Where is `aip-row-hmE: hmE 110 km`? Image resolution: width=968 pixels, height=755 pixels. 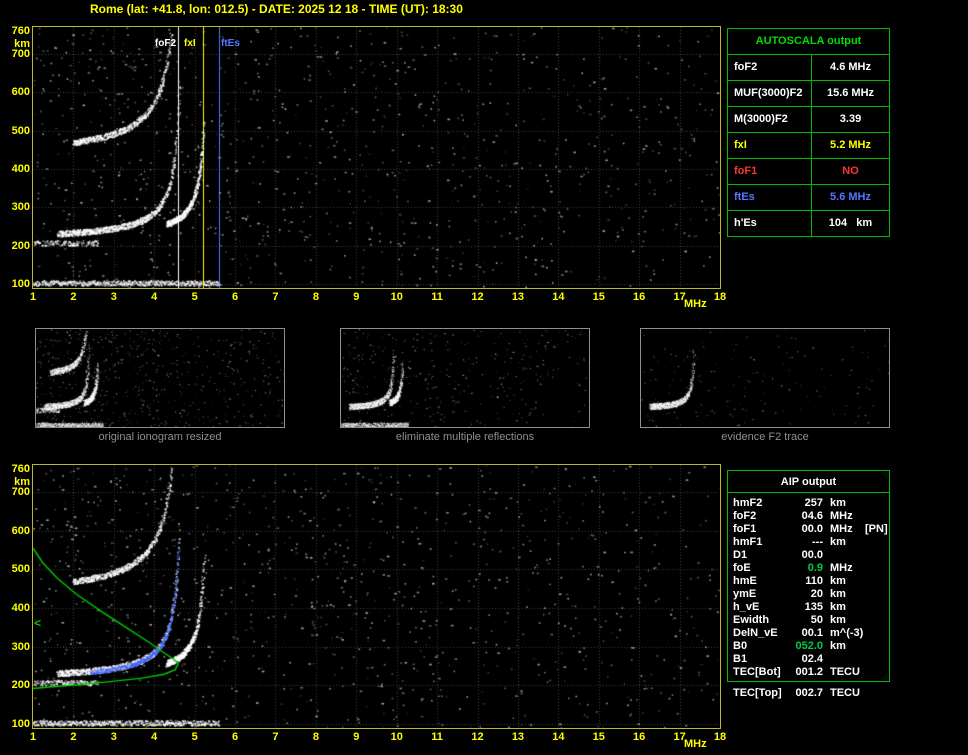
aip-row-hmE: hmE 110 km is located at coordinates (808, 581).